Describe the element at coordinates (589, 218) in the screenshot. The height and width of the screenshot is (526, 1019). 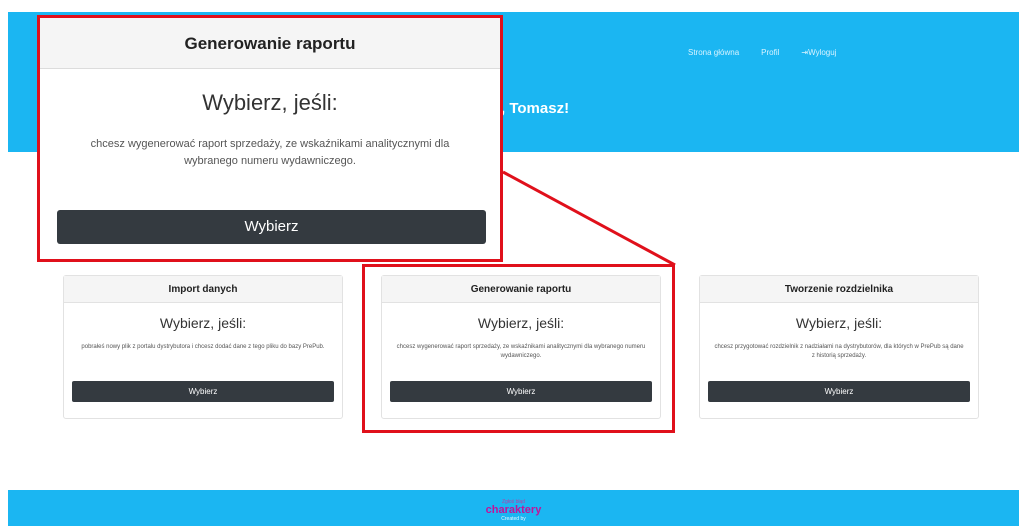
I see `connector-line-top` at that location.